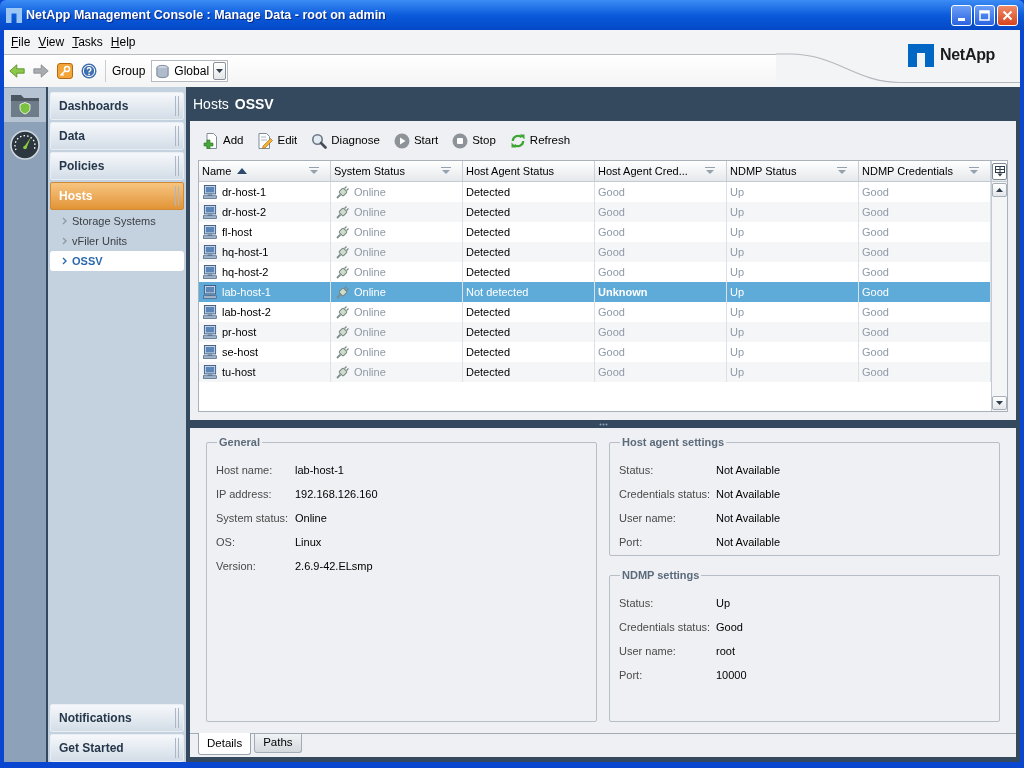 This screenshot has height=768, width=1024. Describe the element at coordinates (648, 652) in the screenshot. I see `field-label: User name:` at that location.